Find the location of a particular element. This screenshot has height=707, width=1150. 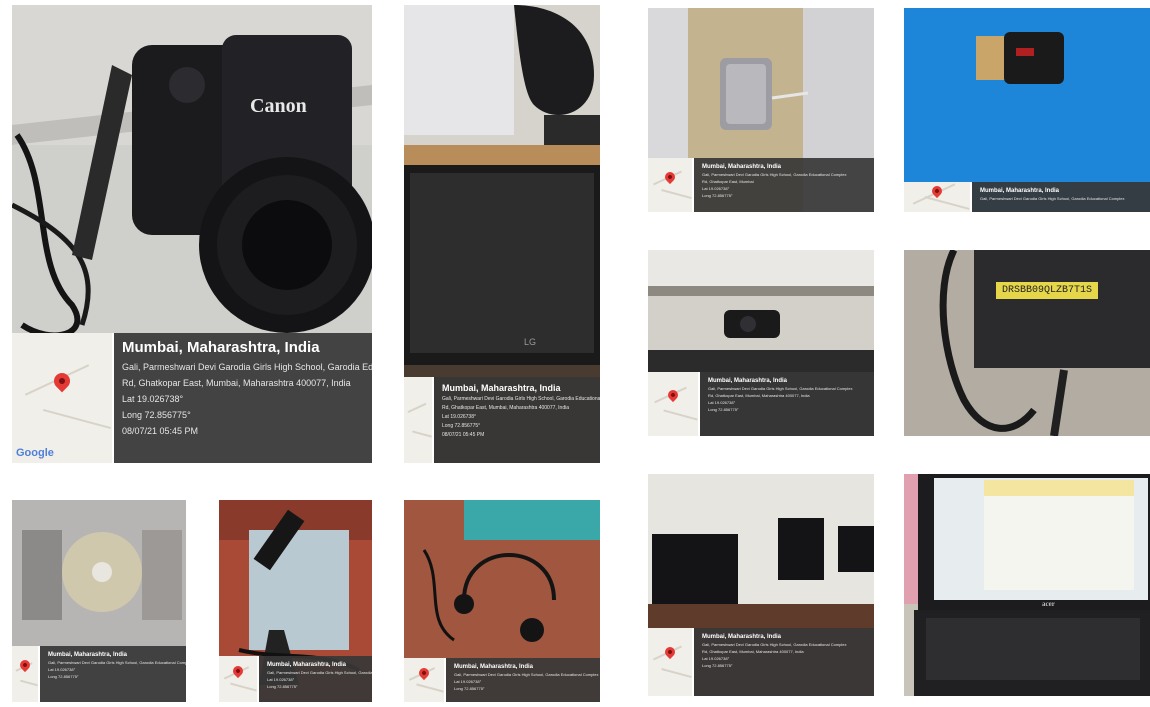

photo-laptop: acer is located at coordinates (1027, 585).